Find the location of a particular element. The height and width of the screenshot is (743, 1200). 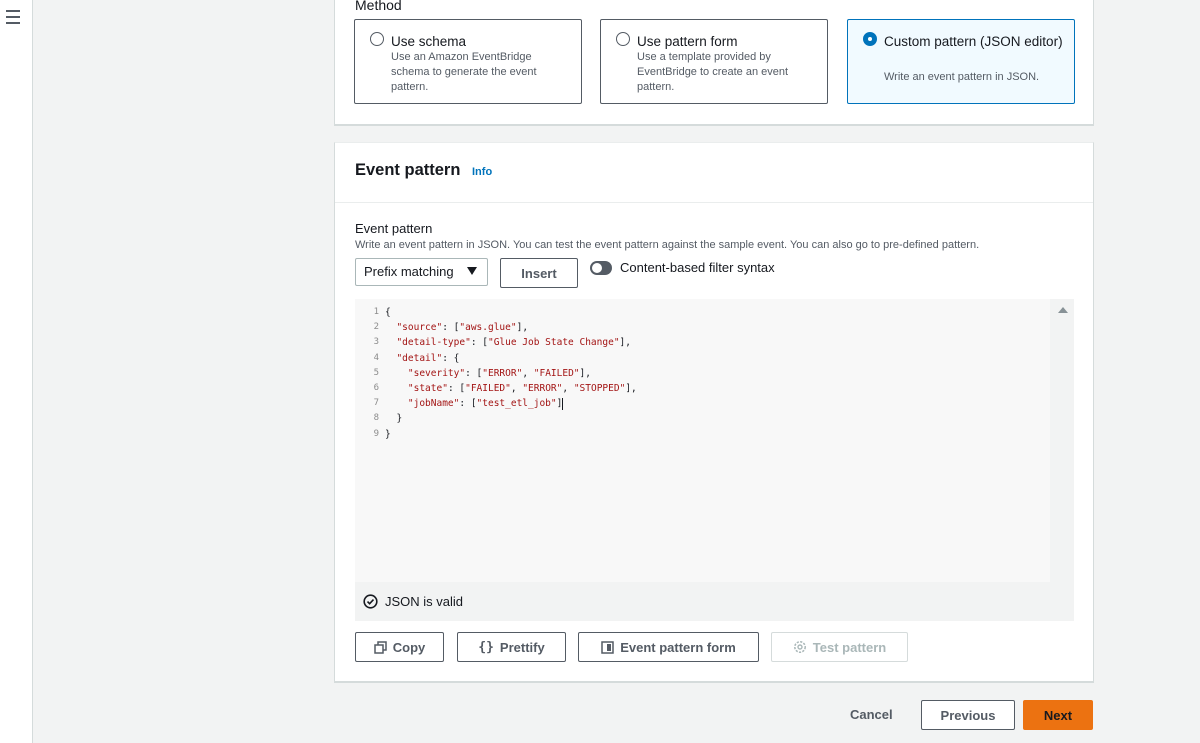

toggle-label: Content-based filter syntax is located at coordinates (697, 267).